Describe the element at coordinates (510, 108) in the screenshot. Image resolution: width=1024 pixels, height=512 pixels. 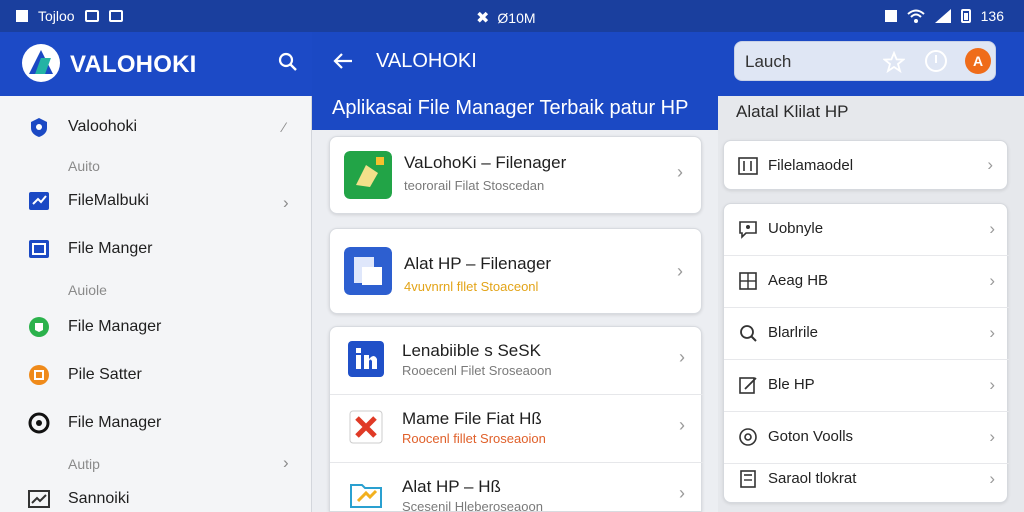
I see `section-title: Aplikasai File Manager Terbaik patur HP` at that location.